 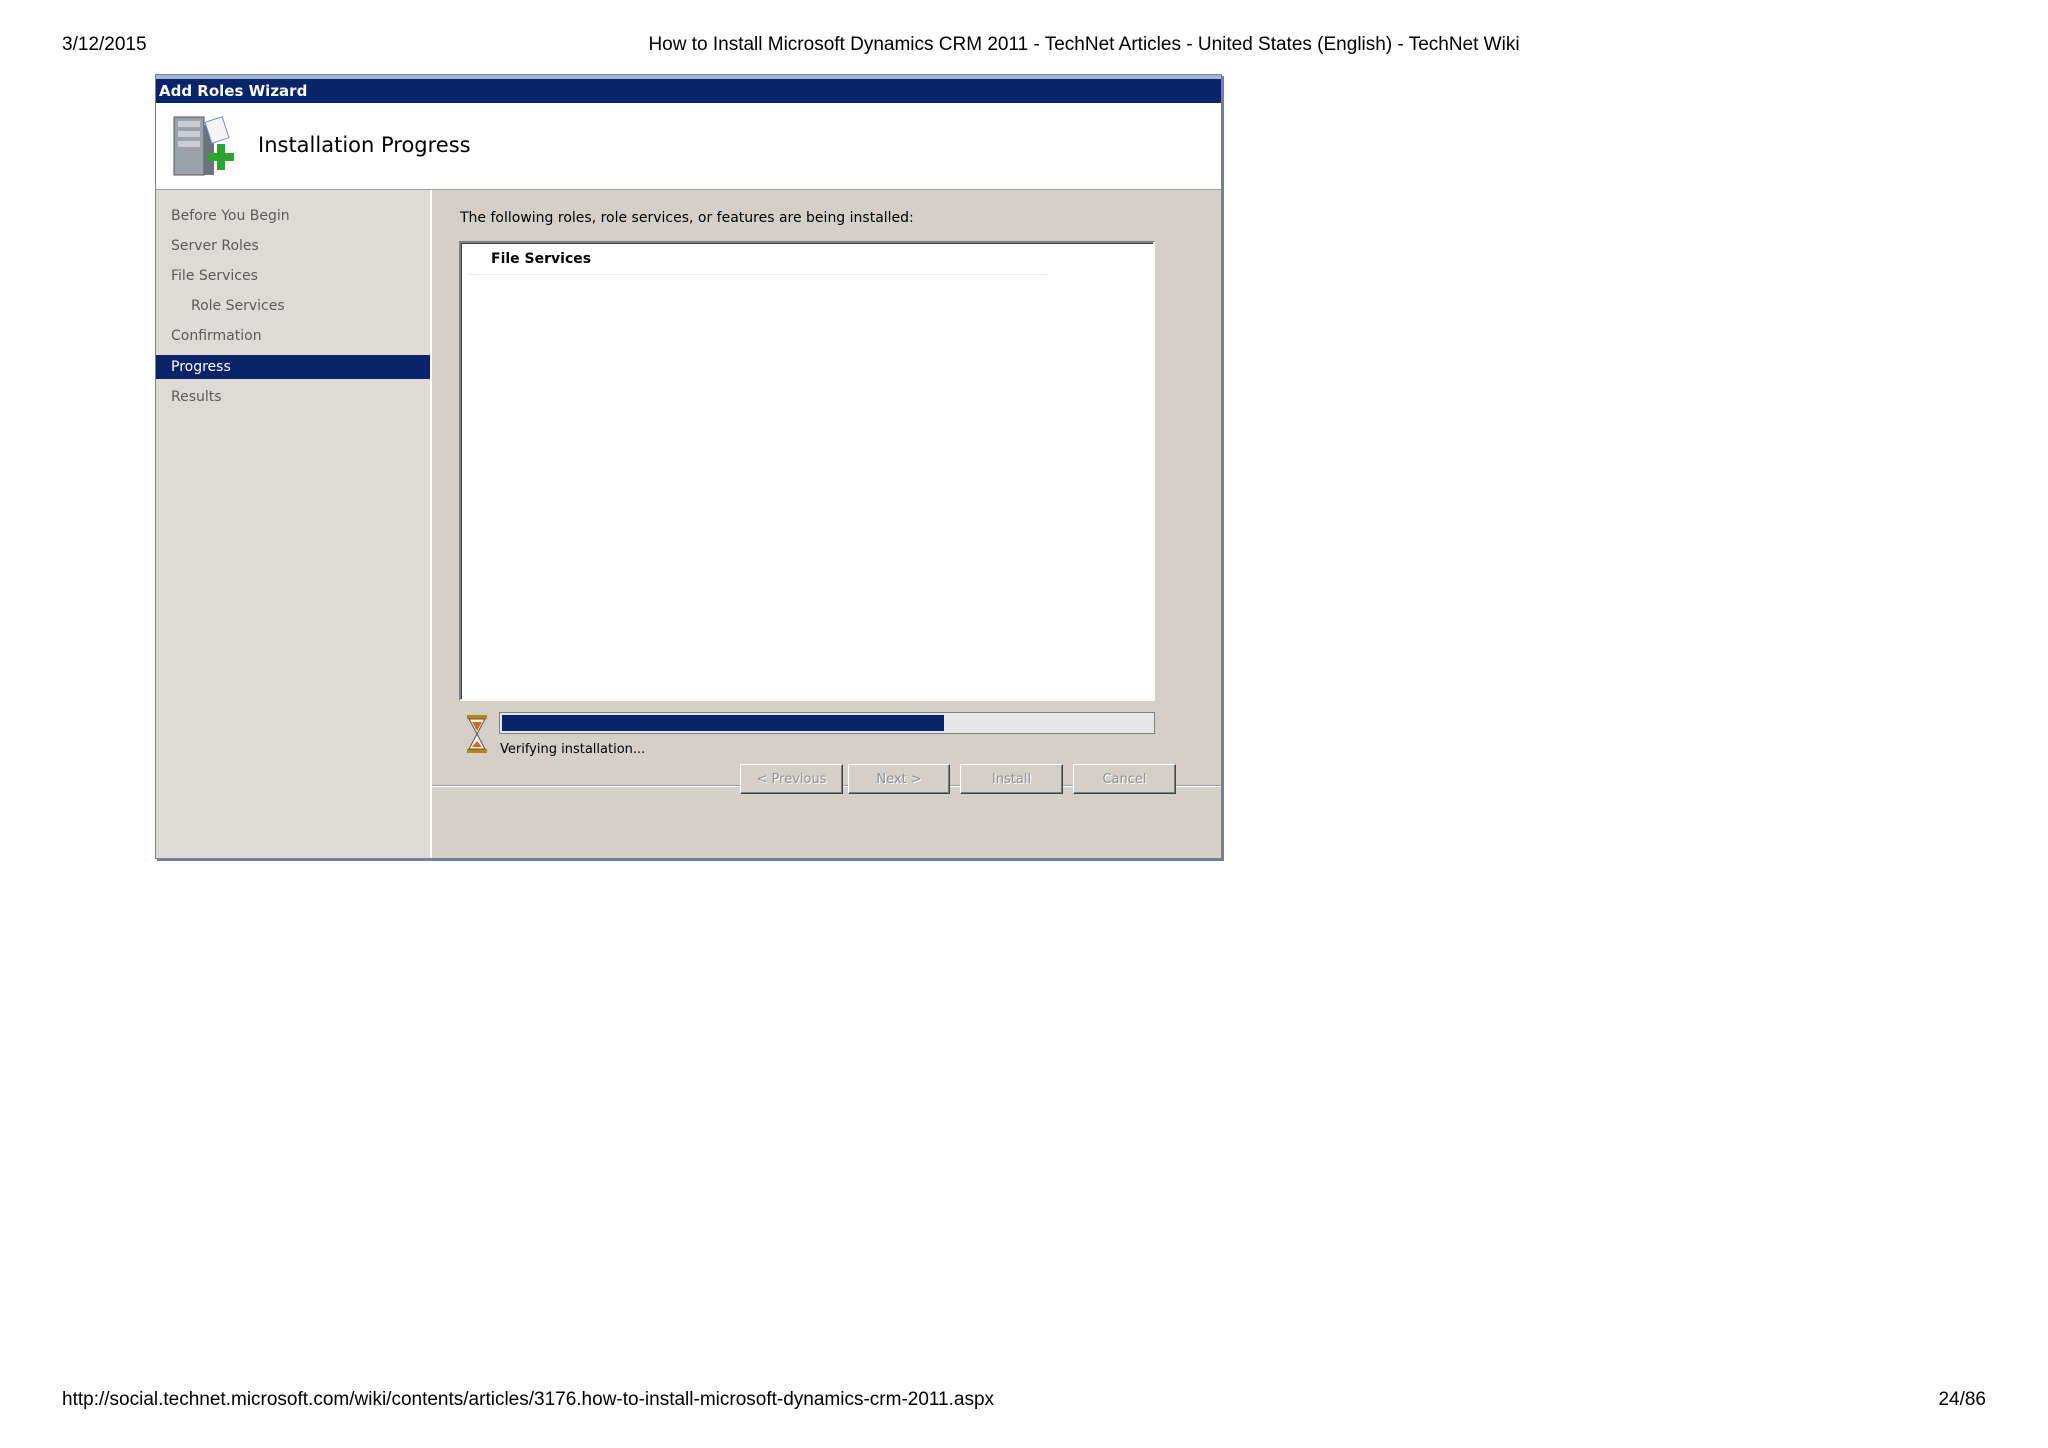 I want to click on sidebar-item-role-services: Role Services, so click(x=293, y=306).